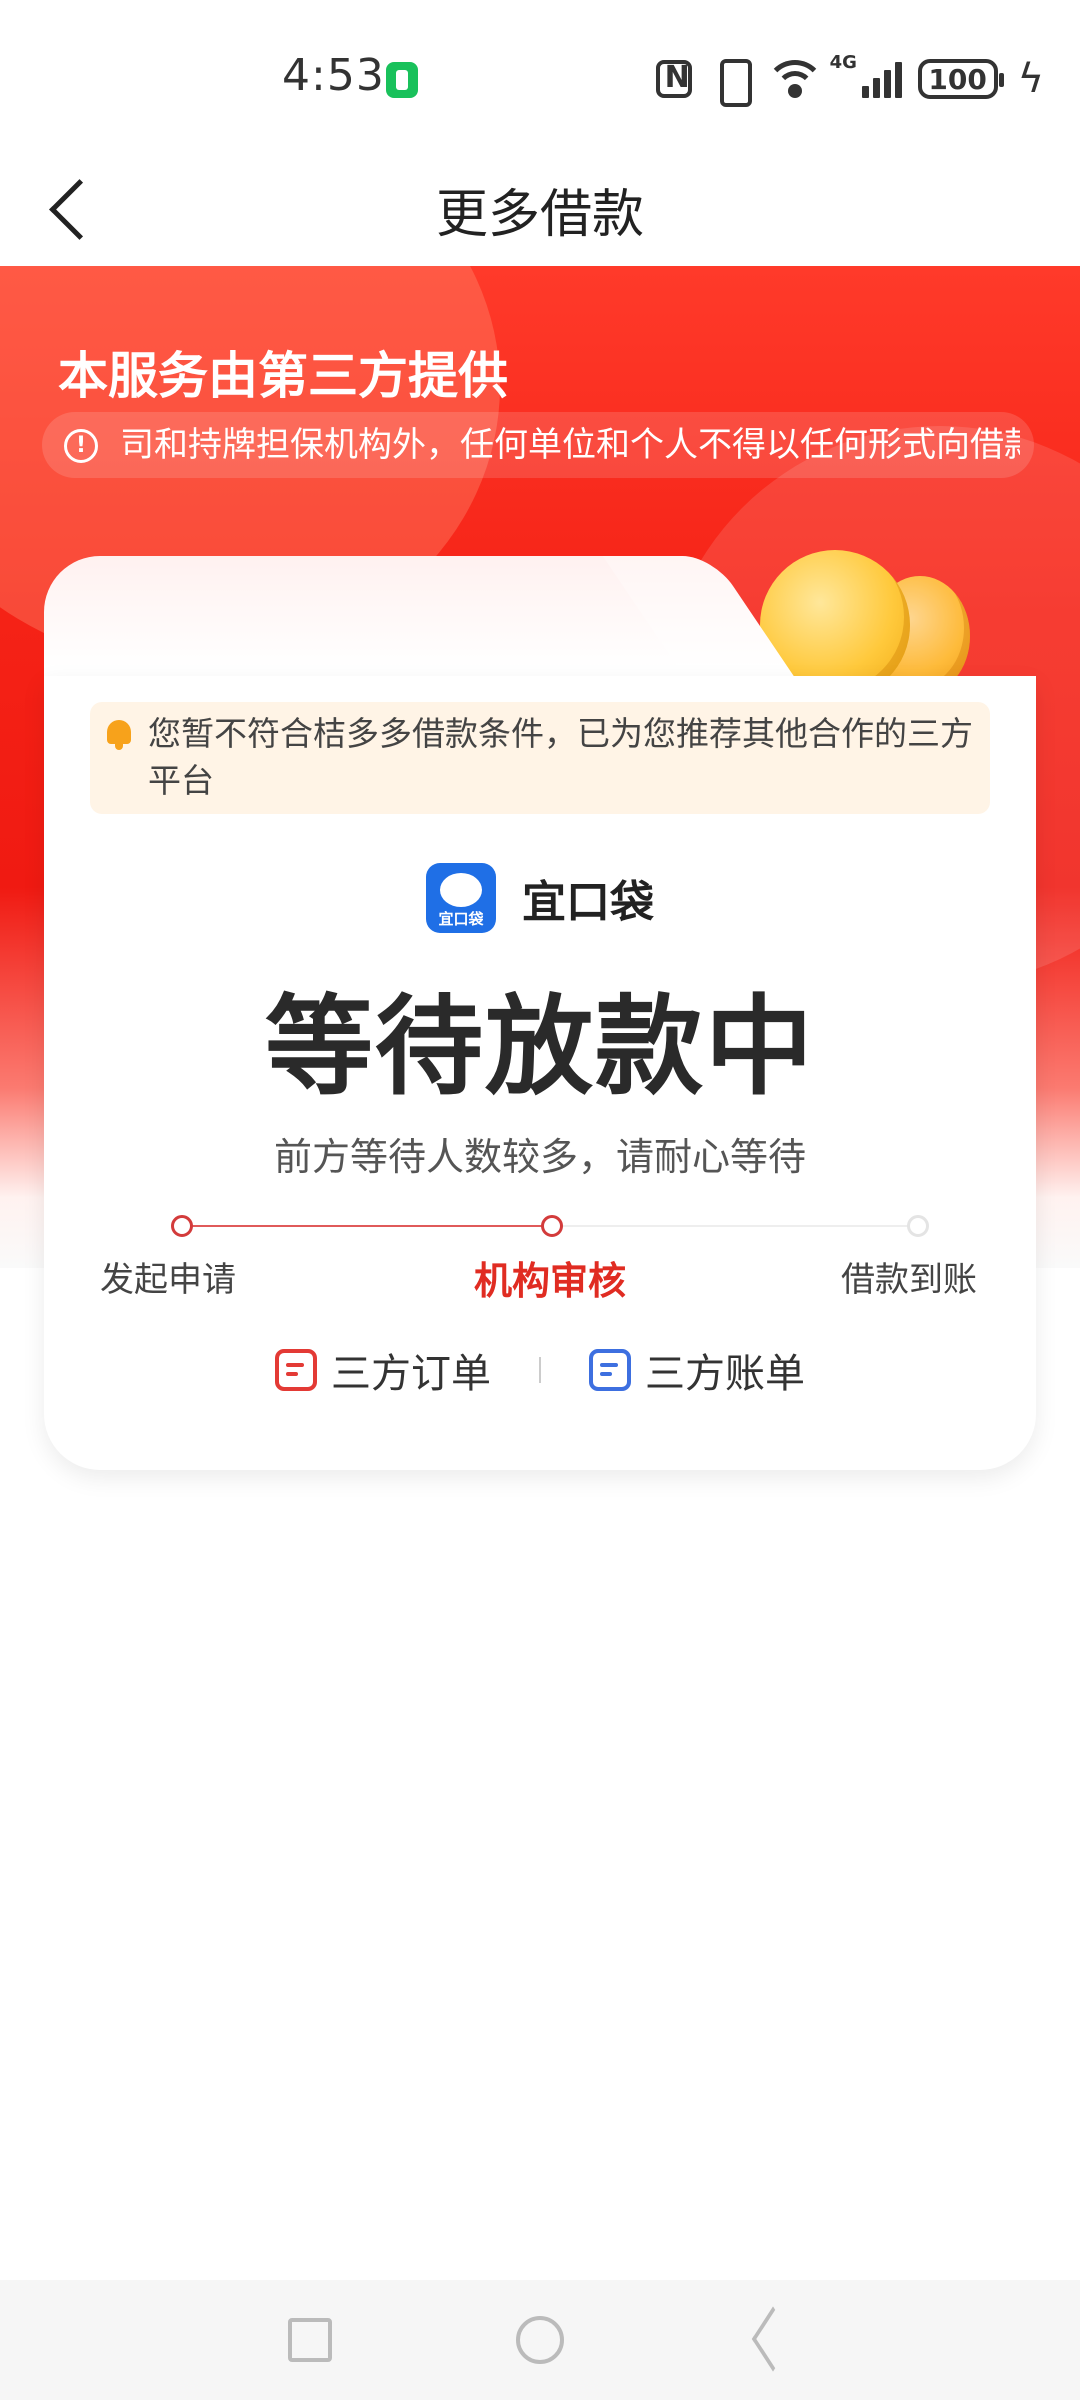 Image resolution: width=1080 pixels, height=2400 pixels. What do you see at coordinates (119, 734) in the screenshot?
I see `bell-icon` at bounding box center [119, 734].